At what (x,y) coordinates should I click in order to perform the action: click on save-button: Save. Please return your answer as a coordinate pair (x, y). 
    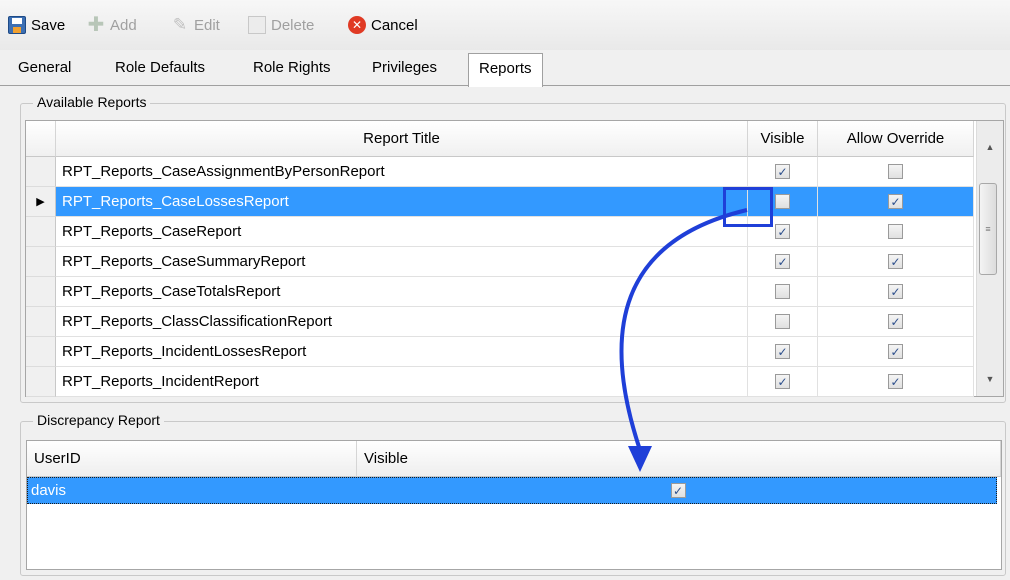
    Looking at the image, I should click on (36, 25).